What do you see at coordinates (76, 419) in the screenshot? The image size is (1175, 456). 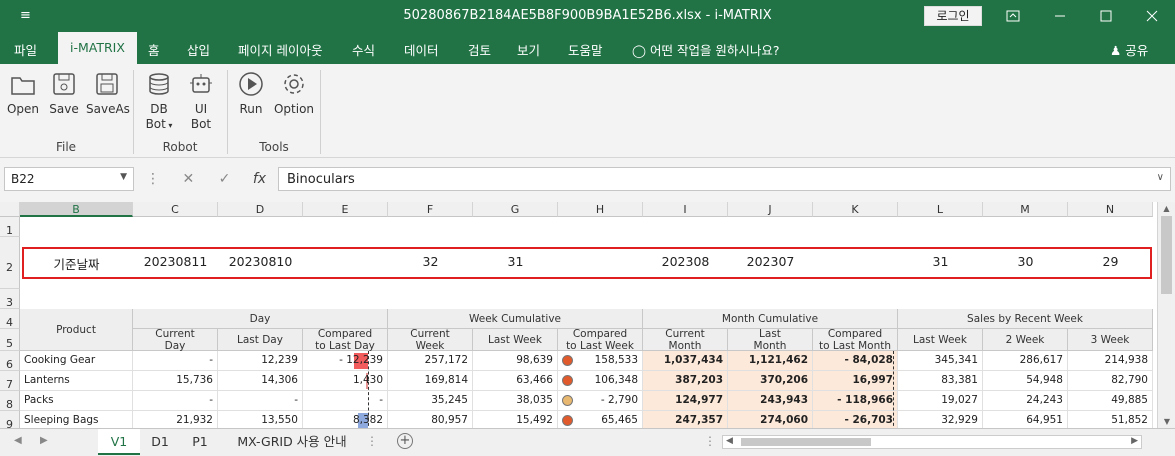 I see `product-name: Sleeping Bags` at bounding box center [76, 419].